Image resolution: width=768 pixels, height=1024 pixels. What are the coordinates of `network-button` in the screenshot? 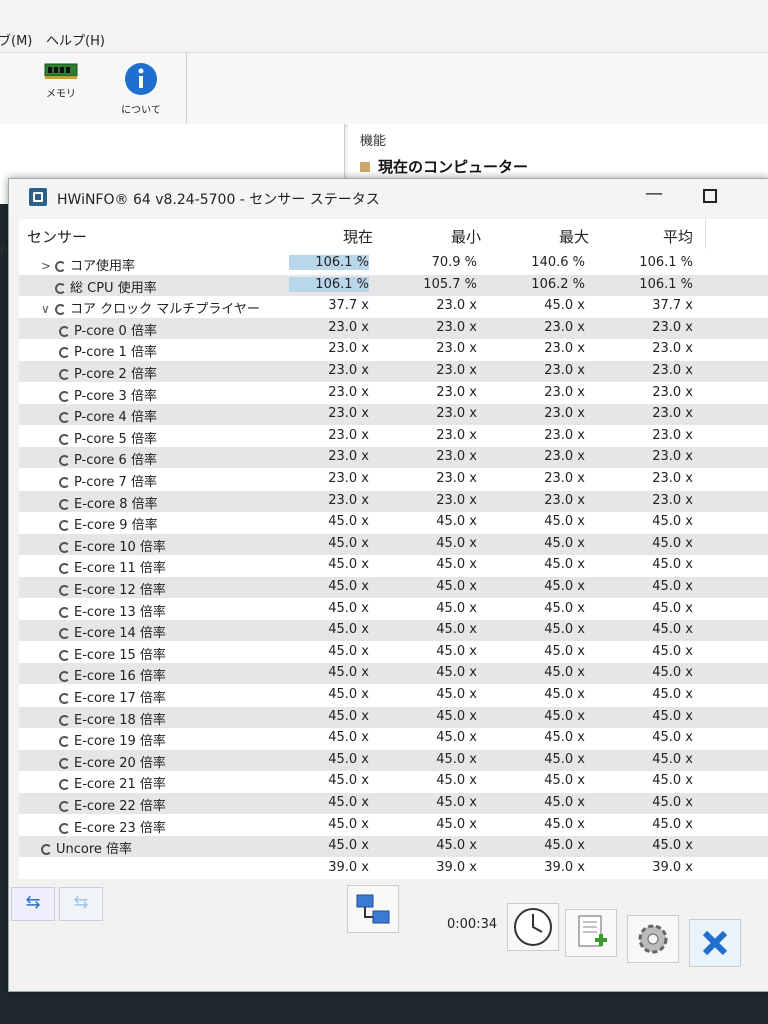 It's located at (373, 909).